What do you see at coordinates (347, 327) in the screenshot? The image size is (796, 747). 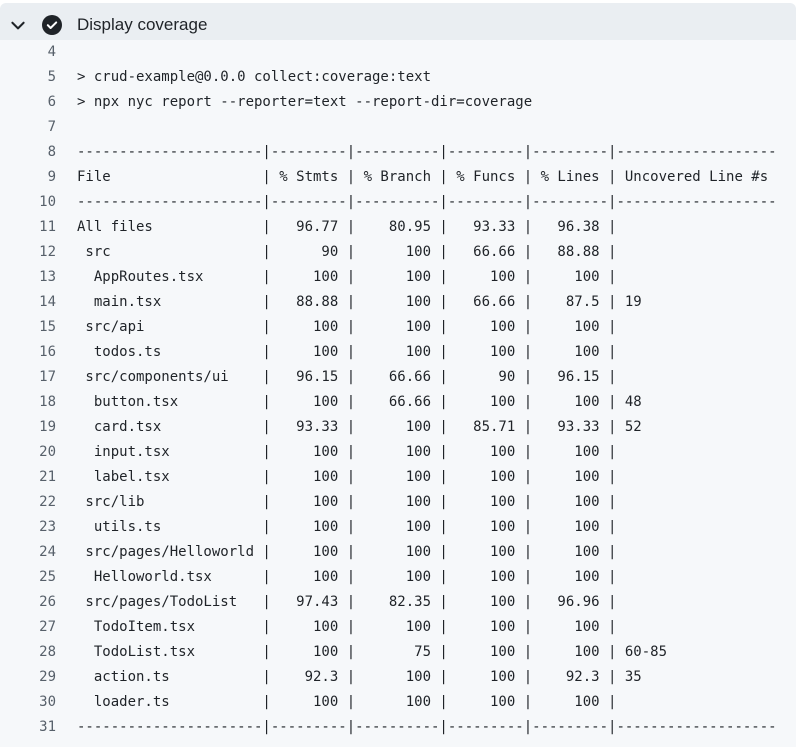 I see `line-text: src/api | 100 | 100 | 100 | 100 |` at bounding box center [347, 327].